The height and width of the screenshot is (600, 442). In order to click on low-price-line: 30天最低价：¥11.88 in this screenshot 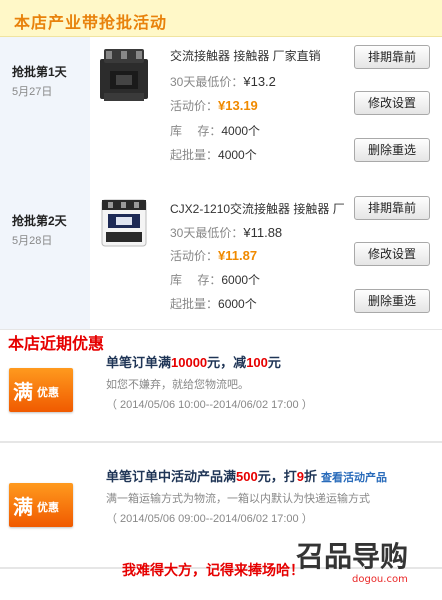, I will do `click(226, 232)`.